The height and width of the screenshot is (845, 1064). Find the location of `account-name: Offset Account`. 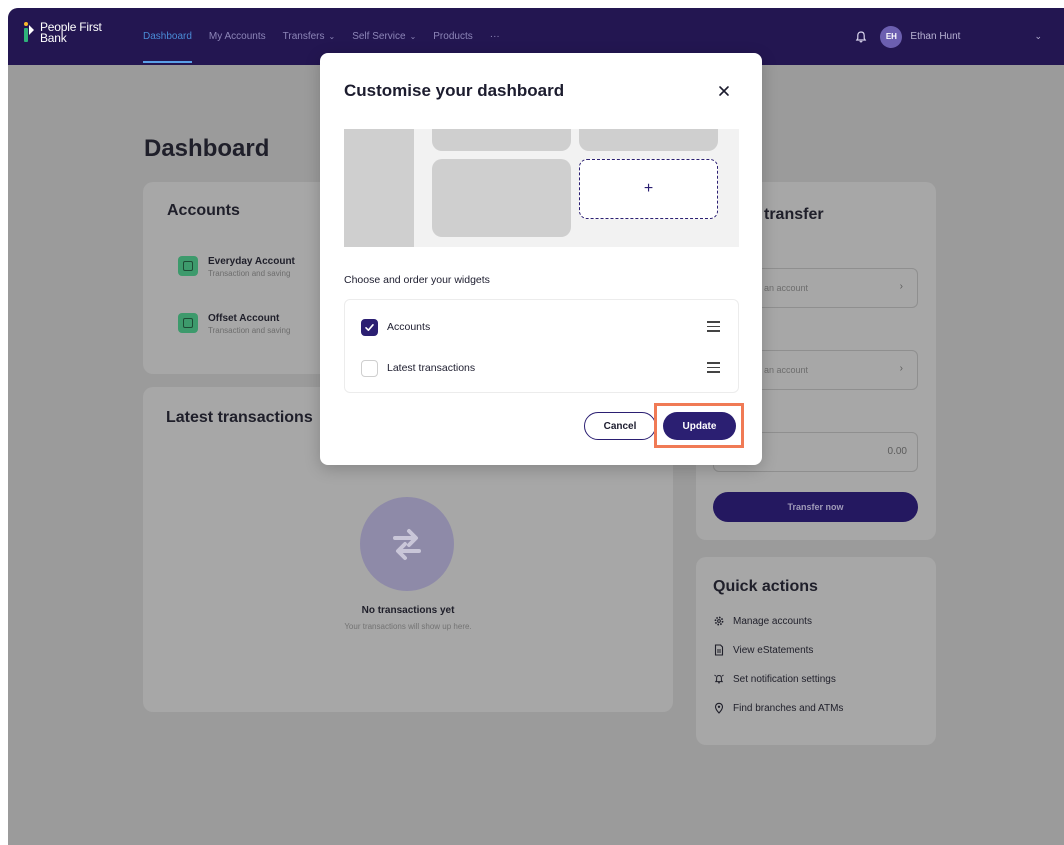

account-name: Offset Account is located at coordinates (244, 318).